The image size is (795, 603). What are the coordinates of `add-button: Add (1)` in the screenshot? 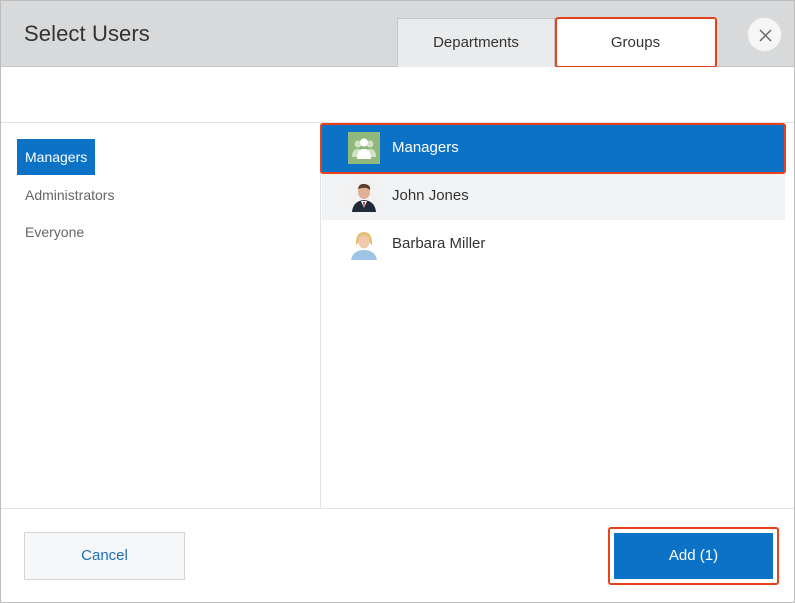 It's located at (693, 556).